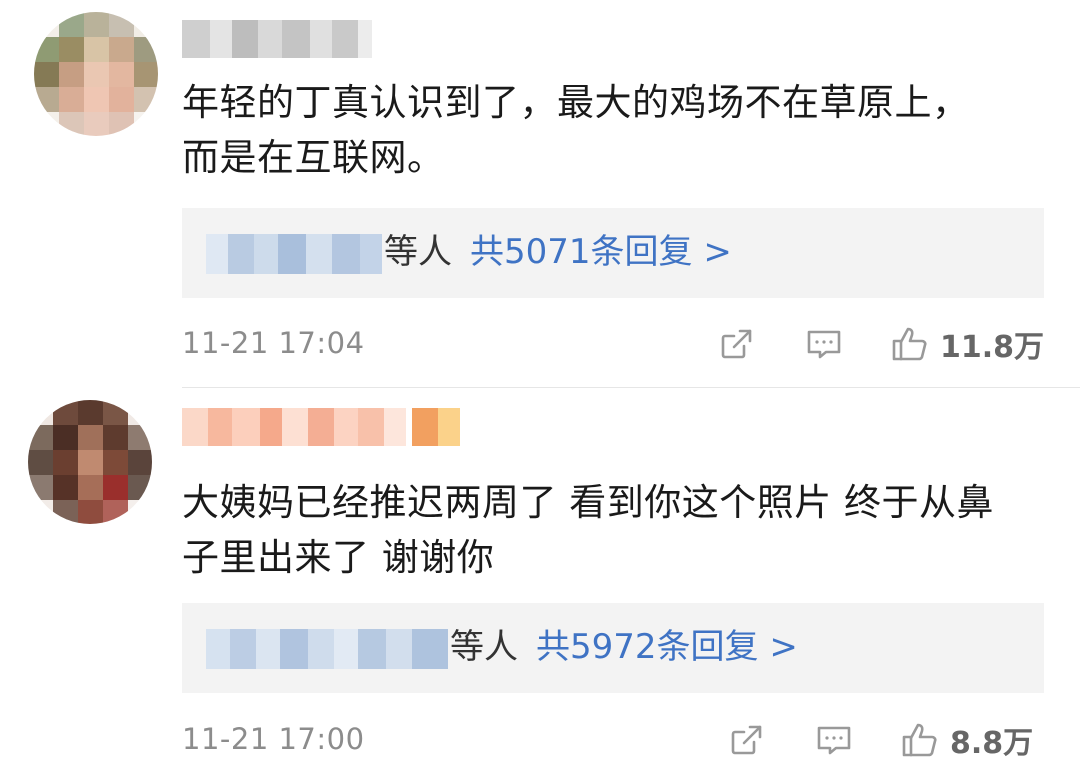 The height and width of the screenshot is (766, 1080). What do you see at coordinates (273, 343) in the screenshot?
I see `timestamp: 11-21 17:04` at bounding box center [273, 343].